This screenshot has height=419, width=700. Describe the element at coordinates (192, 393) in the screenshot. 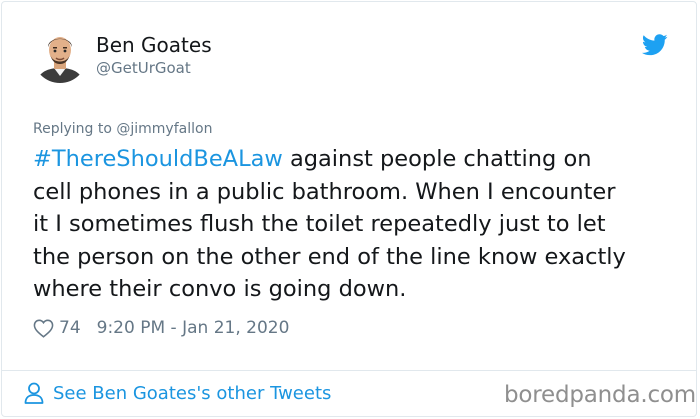

I see `see-other-tweets-label: See Ben Goates's other Tweets` at that location.